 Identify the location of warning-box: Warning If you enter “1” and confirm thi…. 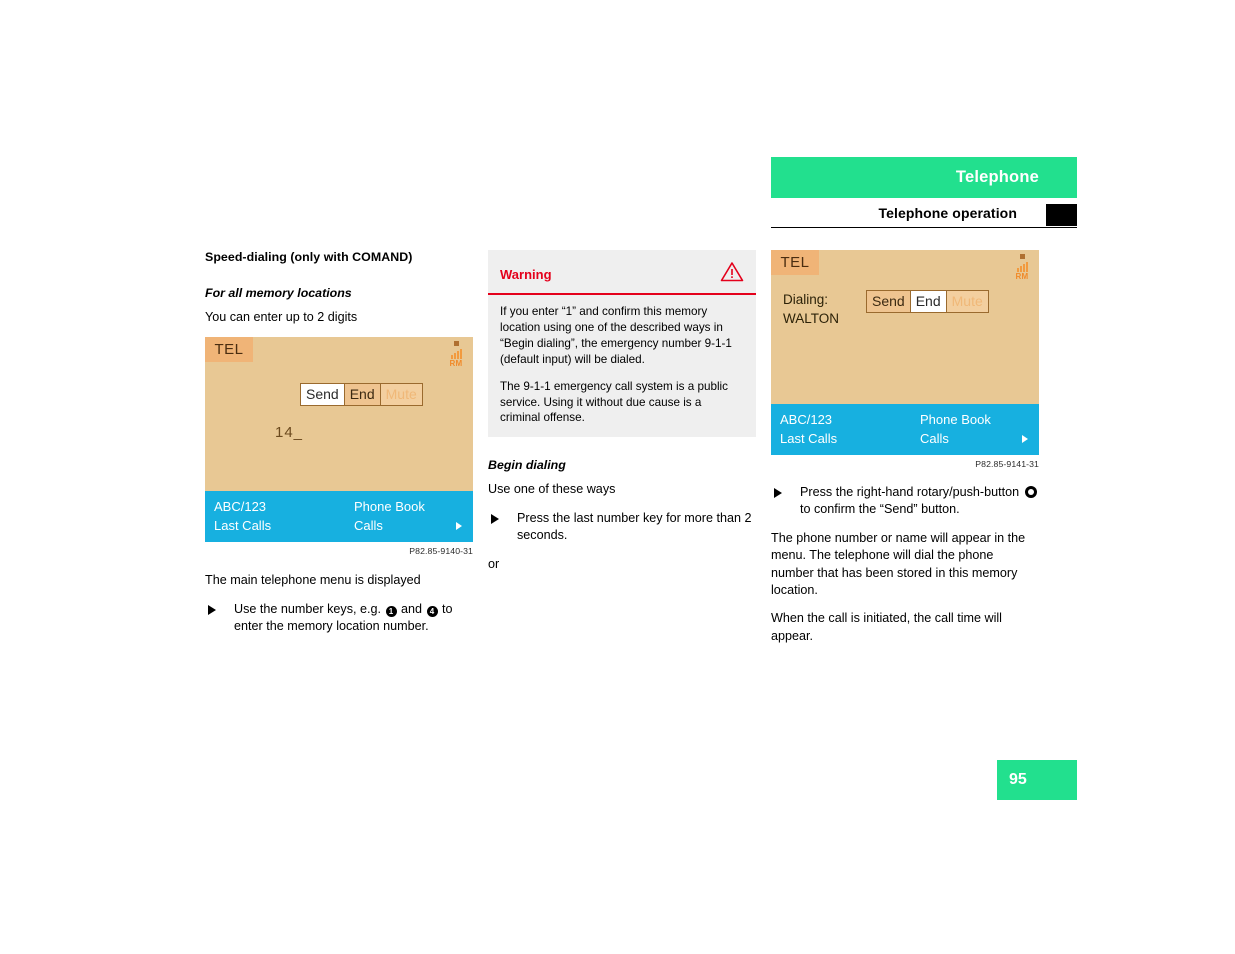
(622, 344).